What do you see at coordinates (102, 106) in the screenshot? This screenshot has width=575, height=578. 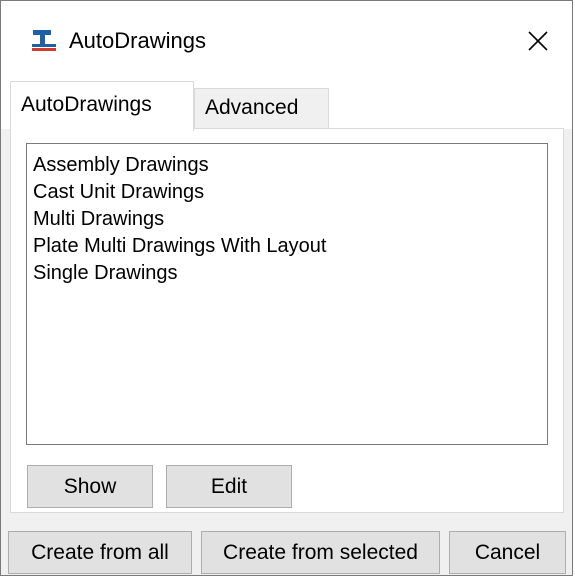 I see `tab-autodrawings: AutoDrawings` at bounding box center [102, 106].